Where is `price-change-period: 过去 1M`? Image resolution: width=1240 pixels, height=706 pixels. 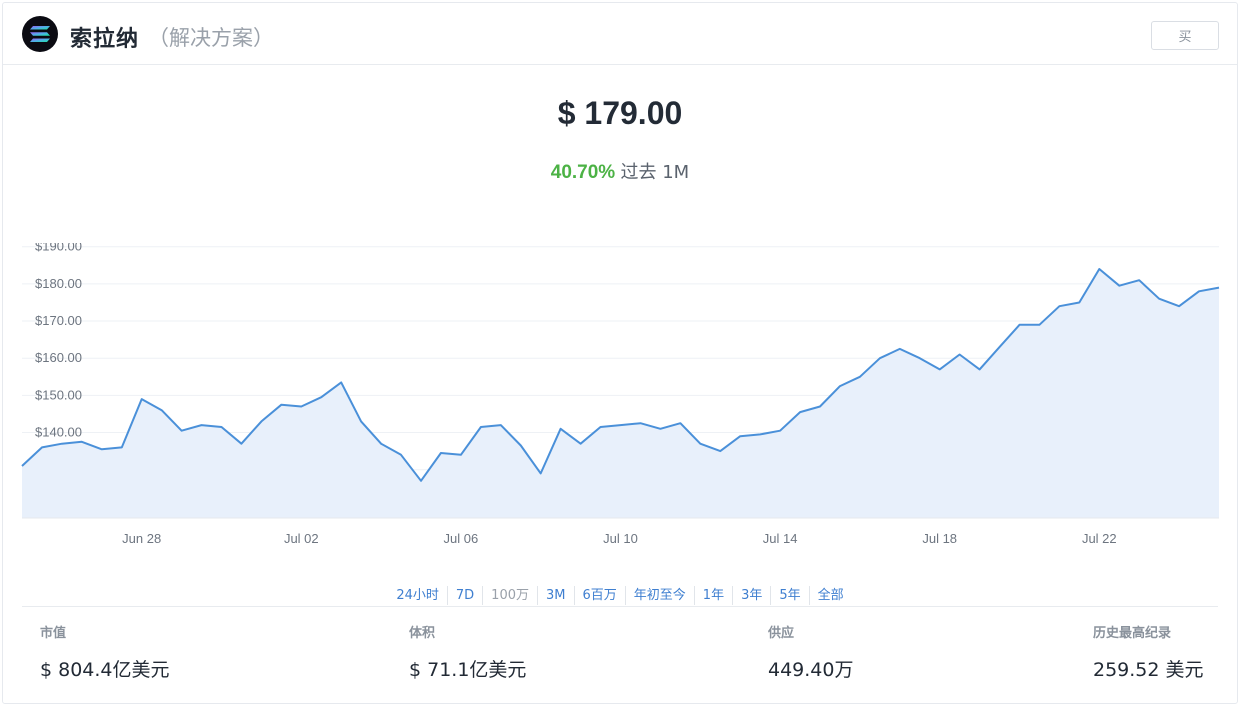 price-change-period: 过去 1M is located at coordinates (655, 172).